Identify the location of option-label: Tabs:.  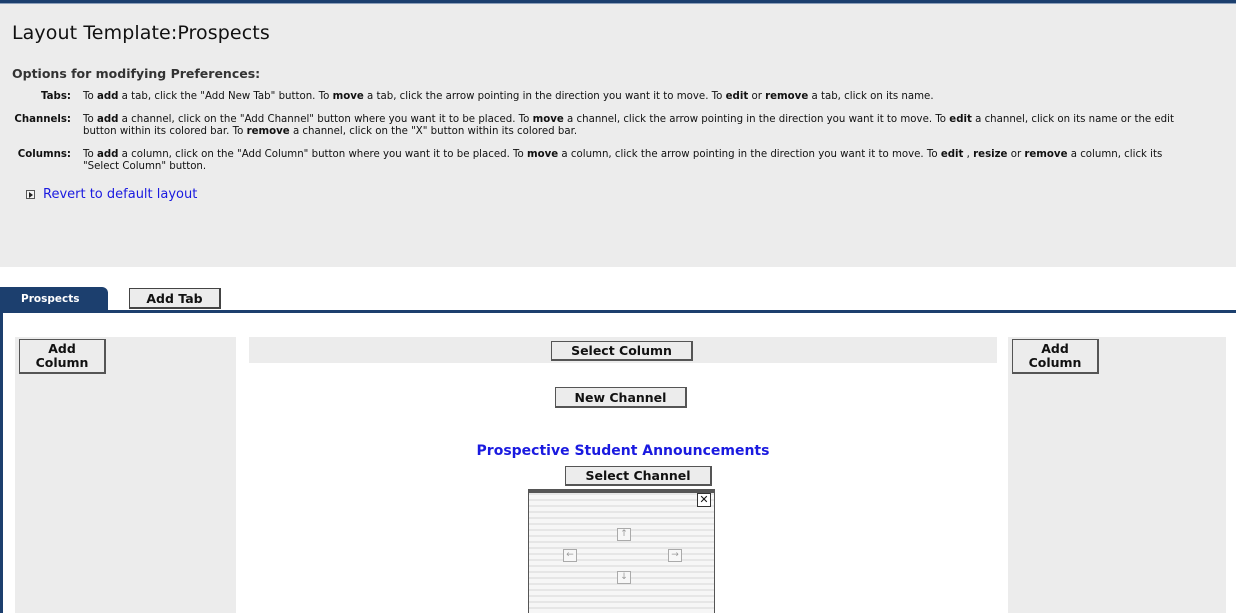
(56, 96).